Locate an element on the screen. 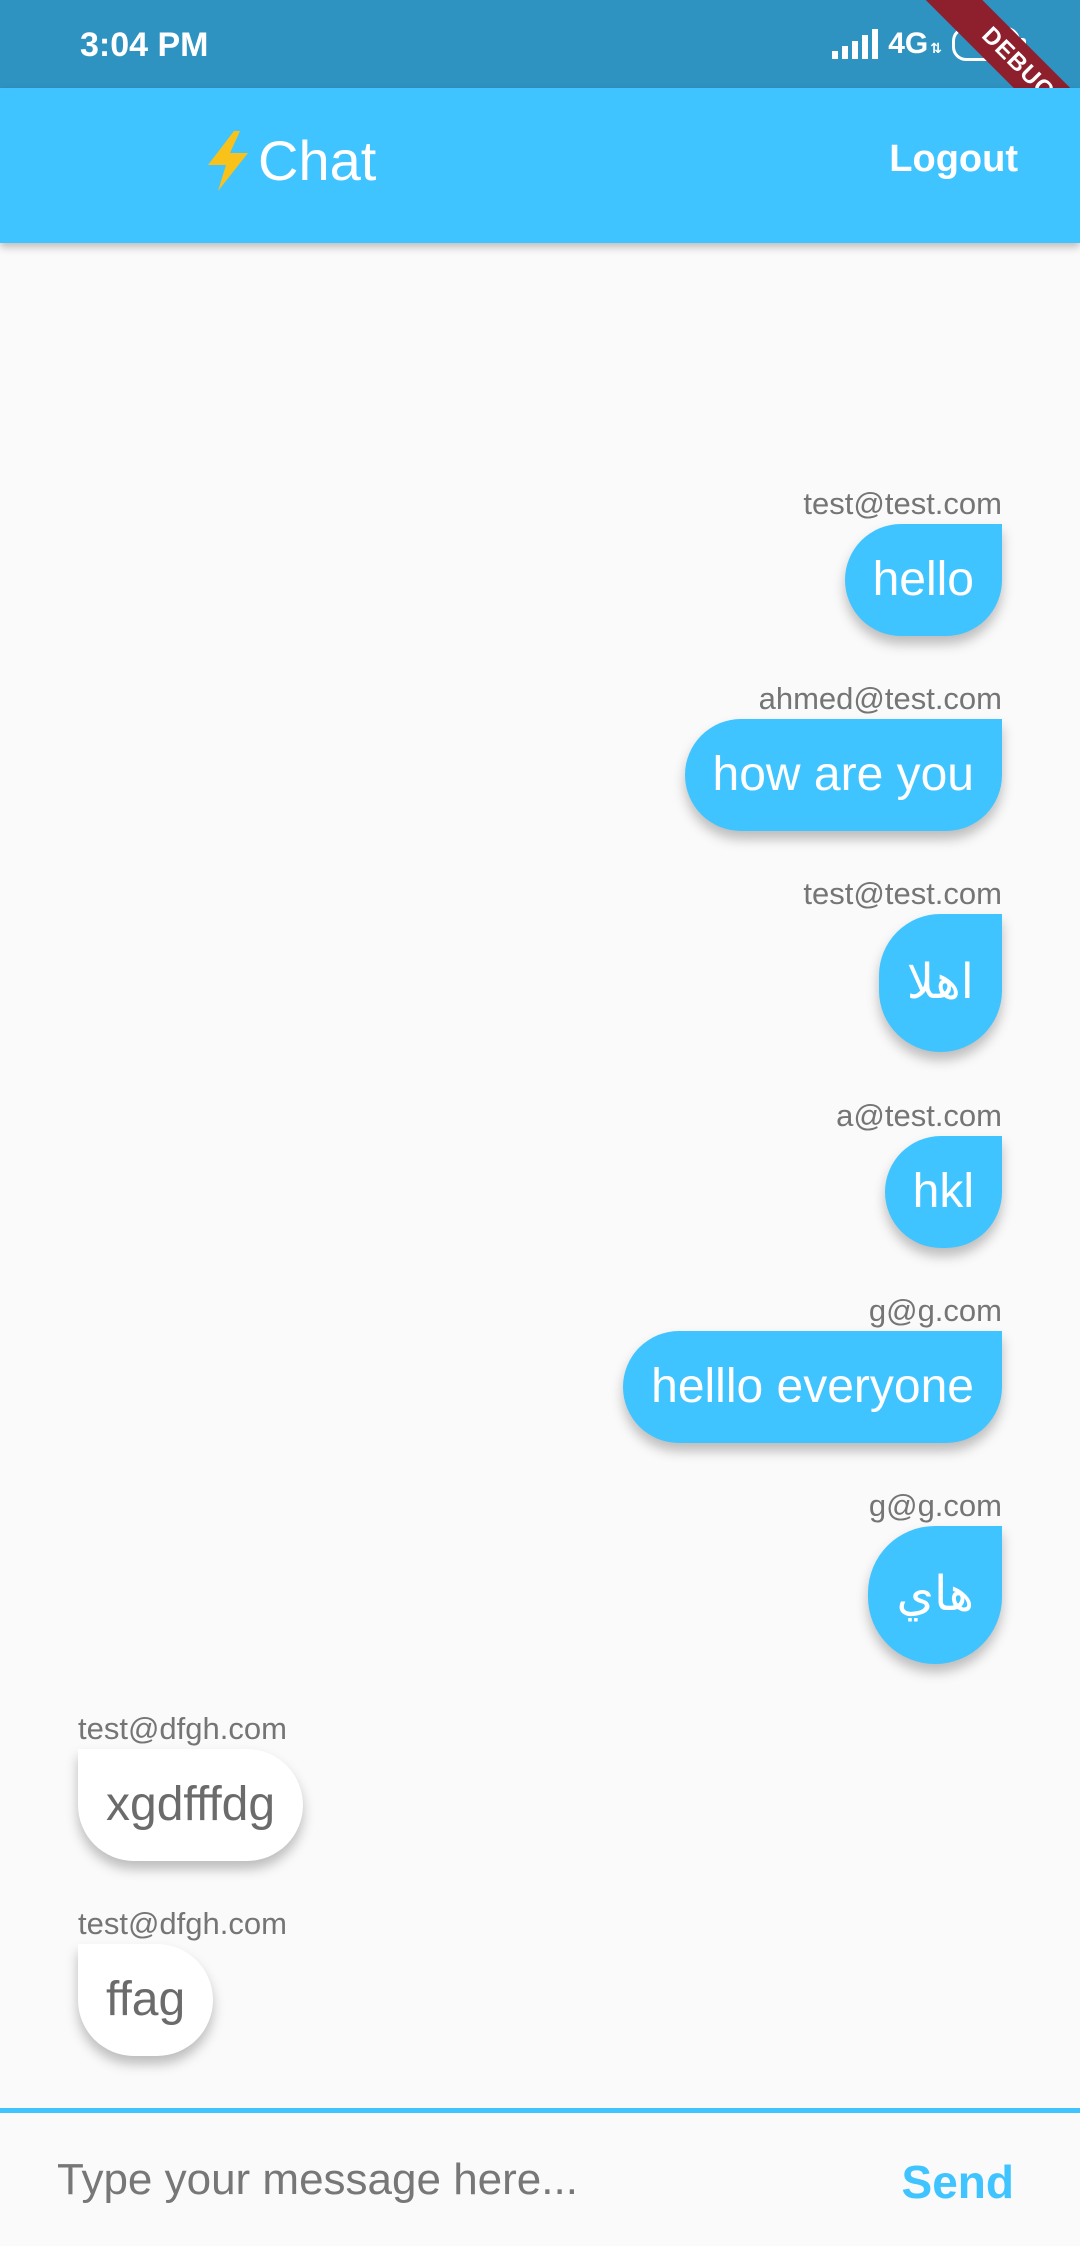  message-item: ahmed@test.com how are you is located at coordinates (843, 755).